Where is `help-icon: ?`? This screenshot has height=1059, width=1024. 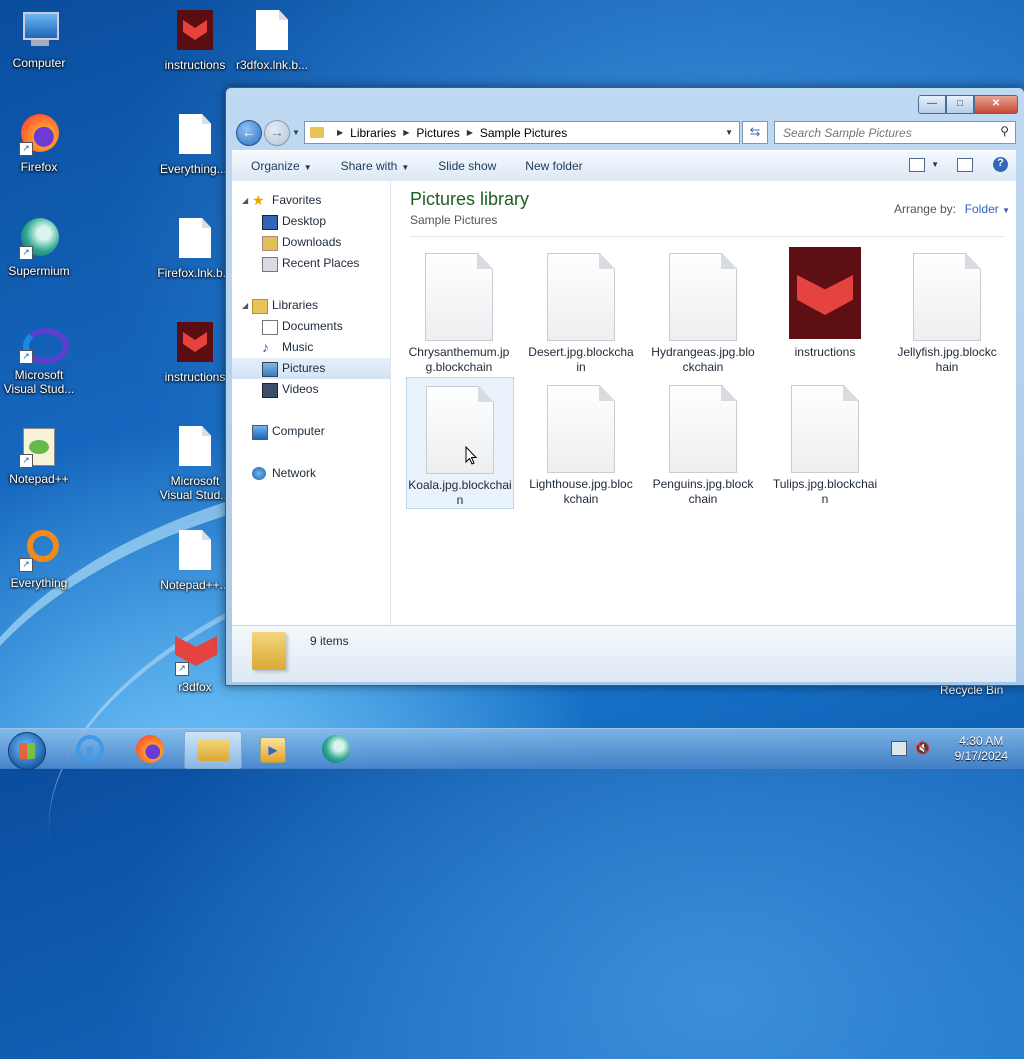 help-icon: ? is located at coordinates (1000, 164).